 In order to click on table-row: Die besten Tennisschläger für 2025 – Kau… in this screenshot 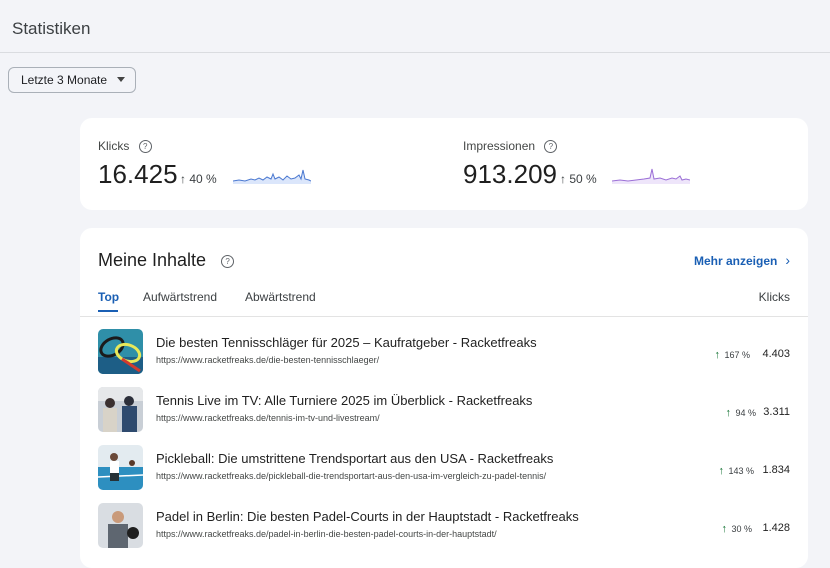, I will do `click(444, 353)`.